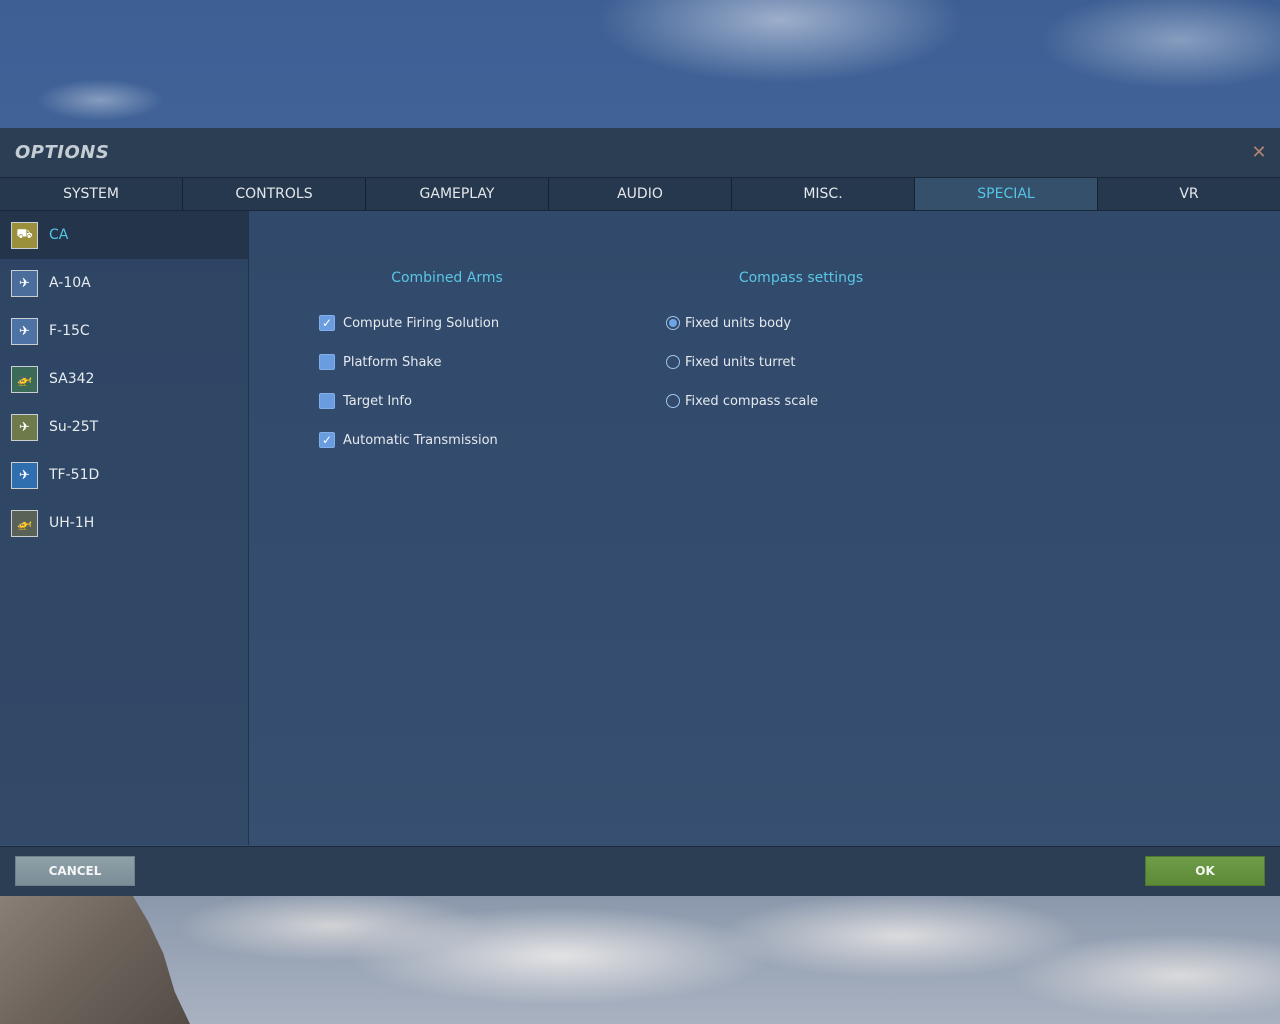  What do you see at coordinates (823, 194) in the screenshot?
I see `tab-misc: MISC.` at bounding box center [823, 194].